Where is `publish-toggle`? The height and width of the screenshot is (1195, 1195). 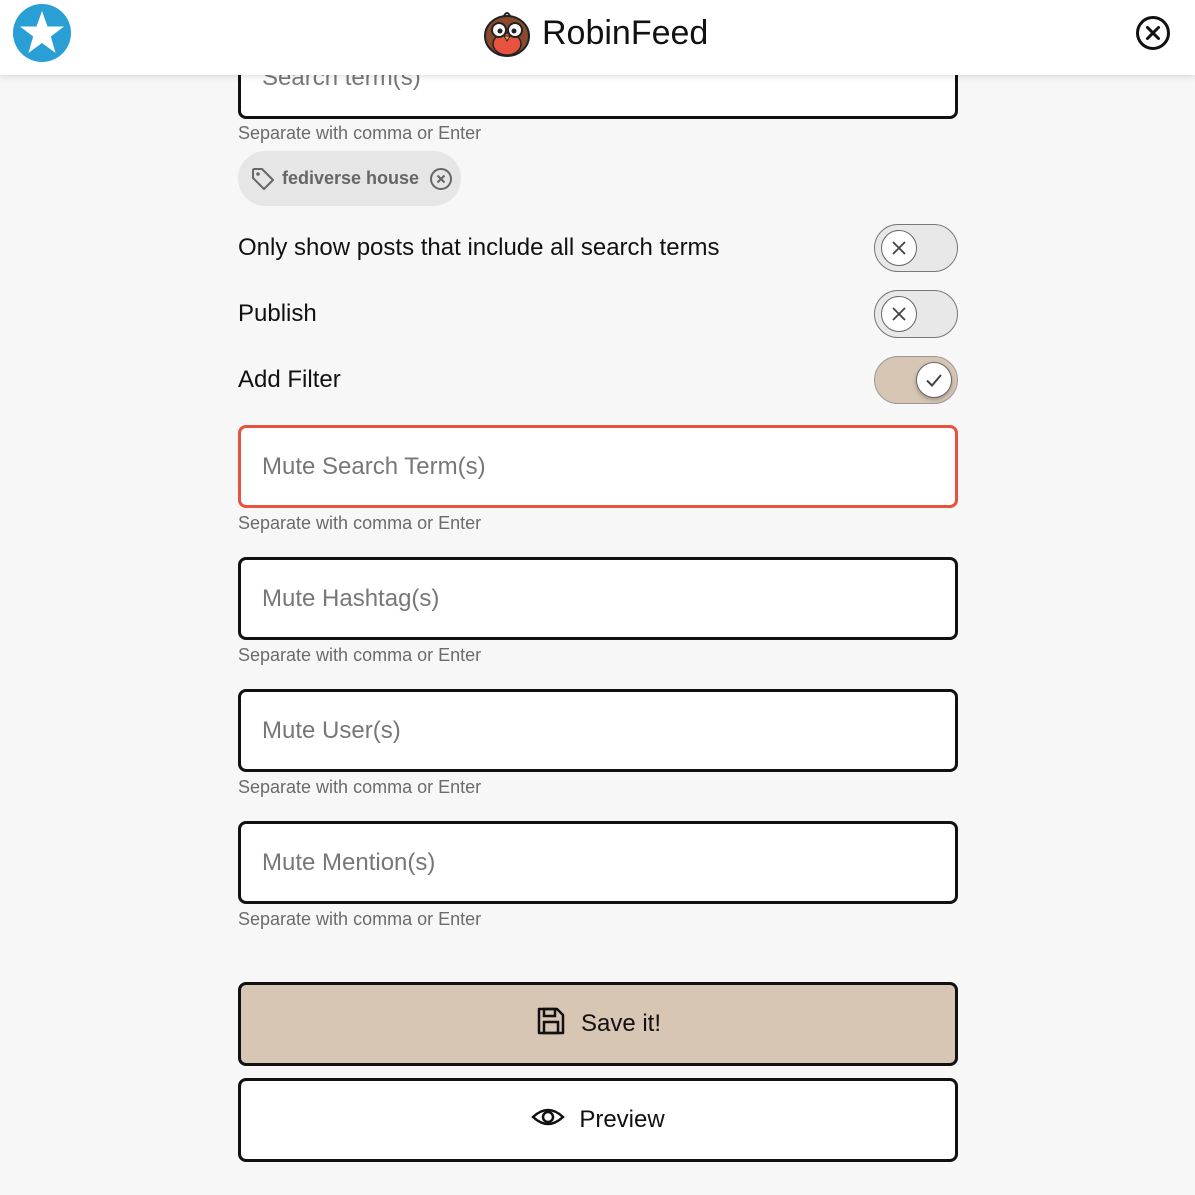 publish-toggle is located at coordinates (916, 314).